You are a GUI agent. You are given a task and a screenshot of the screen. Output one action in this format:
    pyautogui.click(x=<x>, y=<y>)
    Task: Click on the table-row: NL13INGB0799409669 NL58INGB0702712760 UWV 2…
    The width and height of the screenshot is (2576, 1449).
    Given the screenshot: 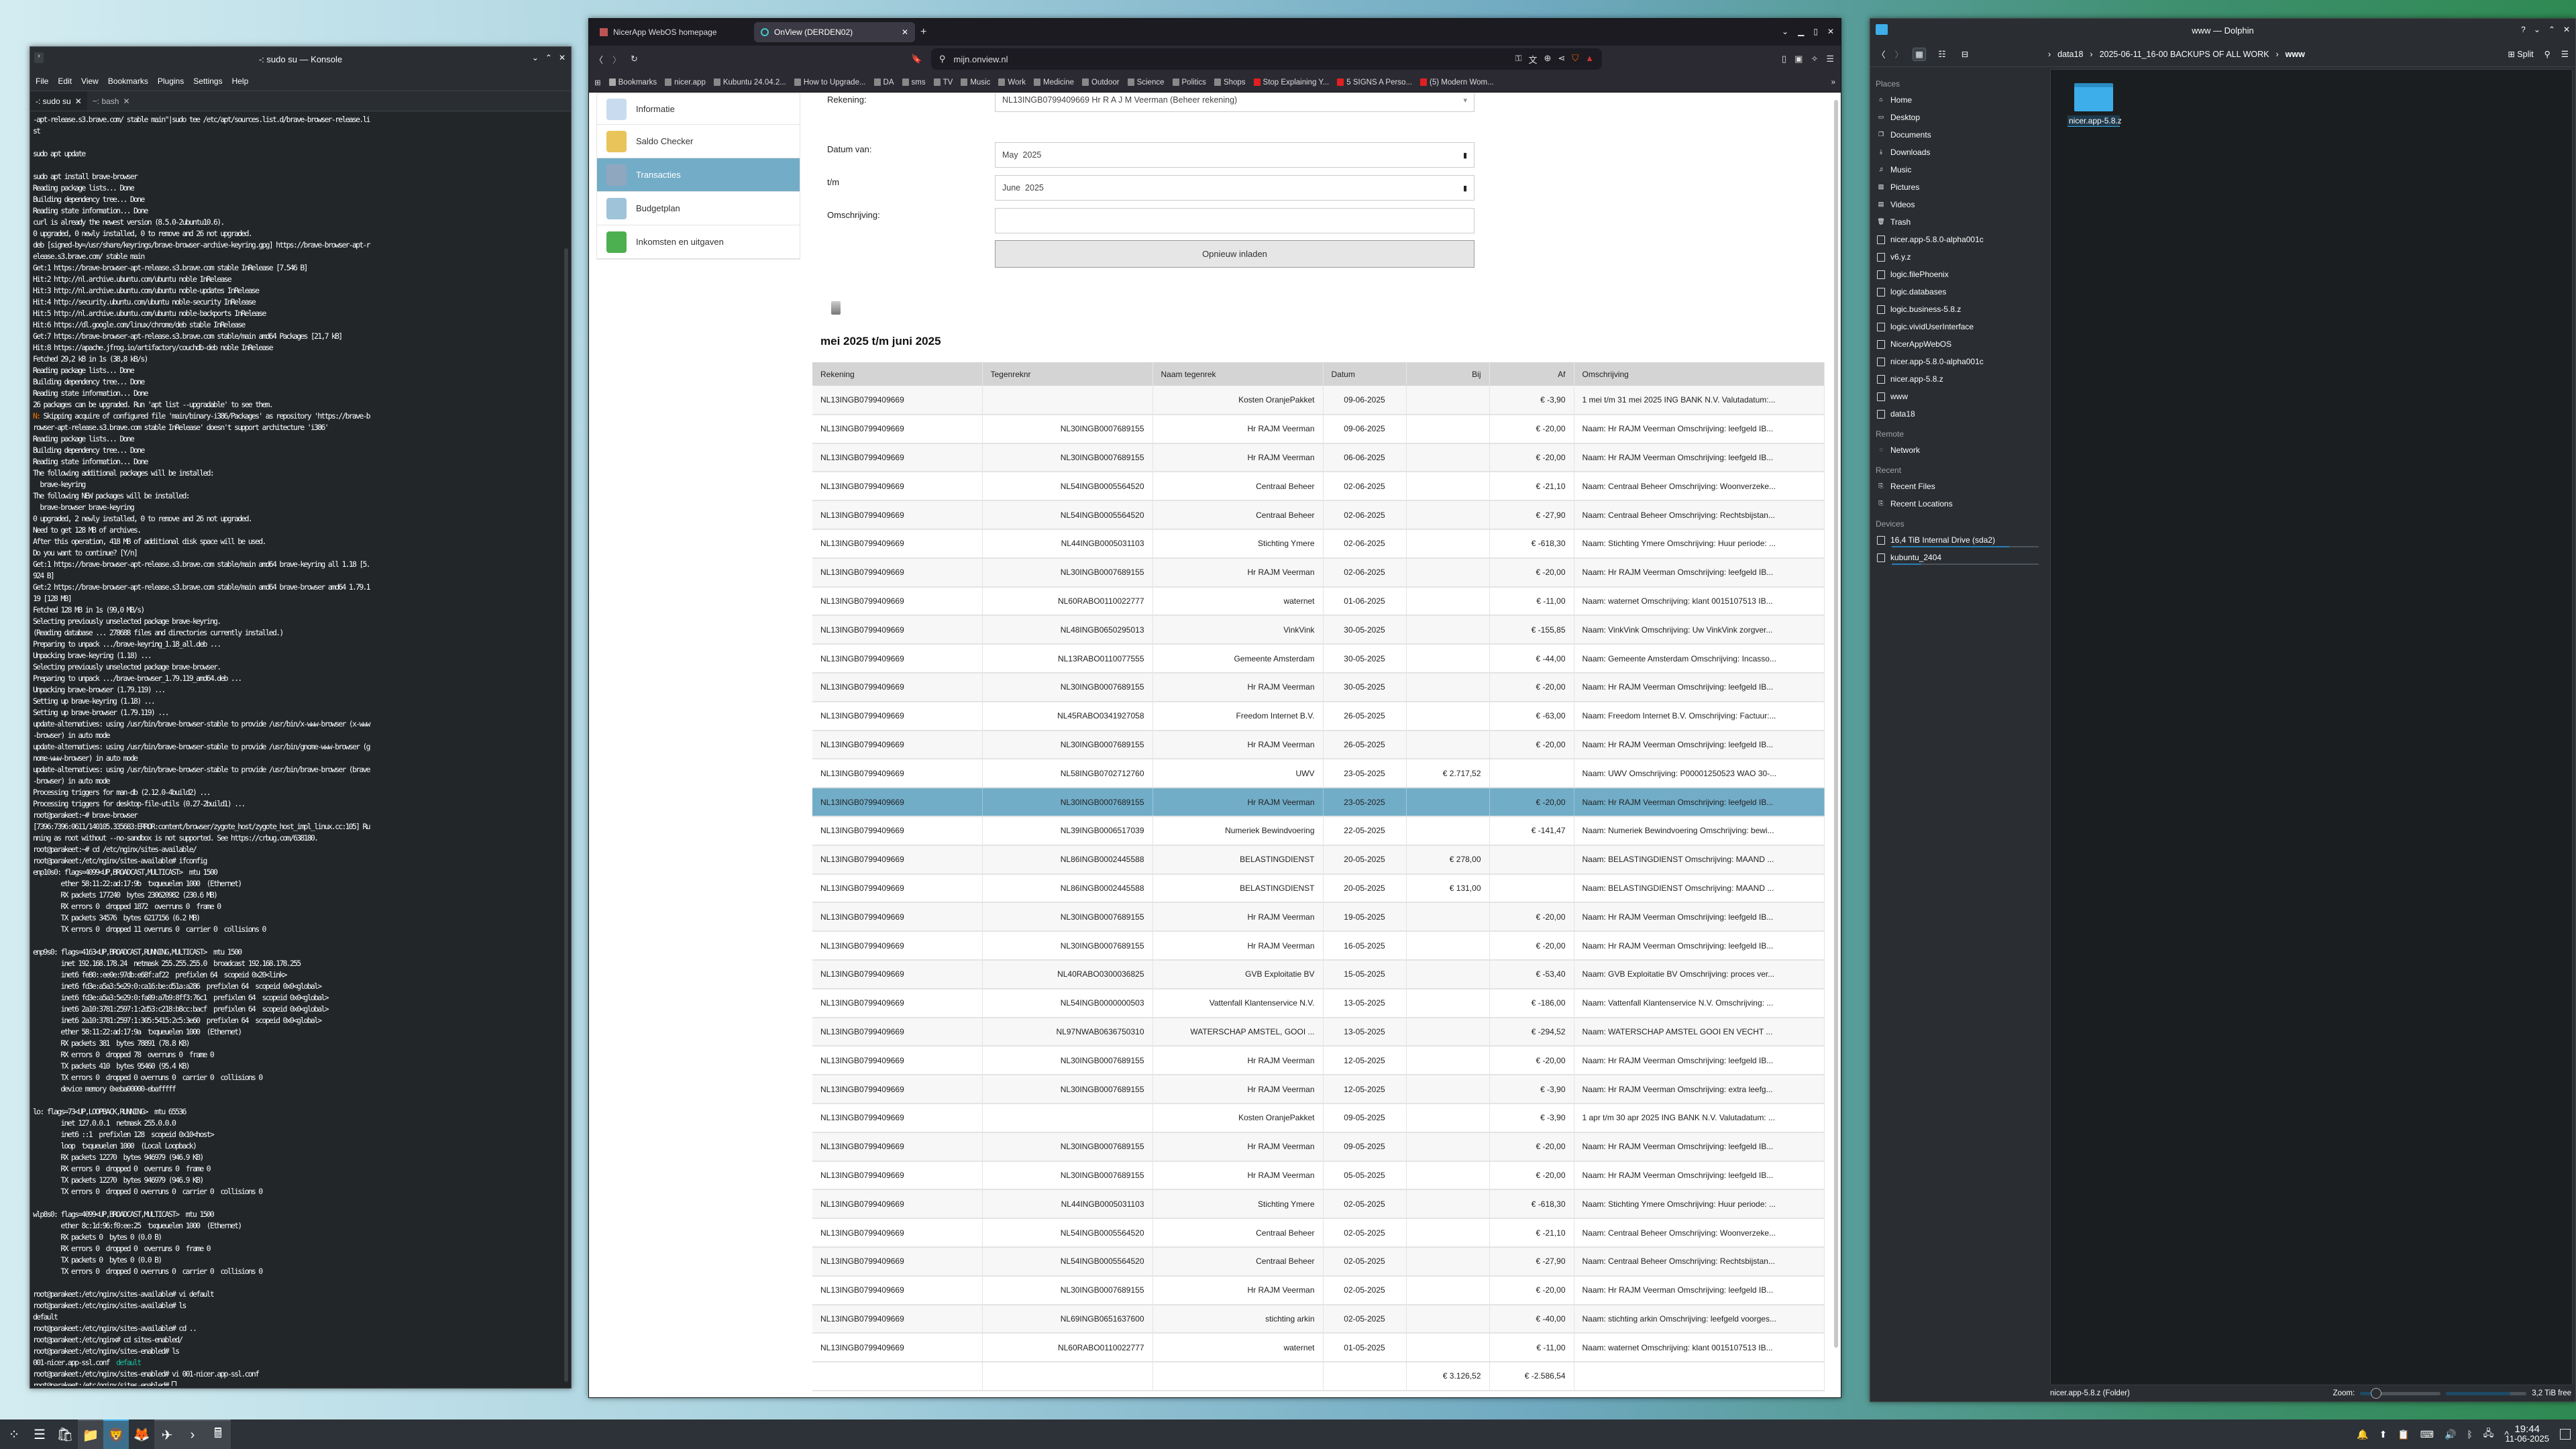 What is the action you would take?
    pyautogui.click(x=1318, y=774)
    